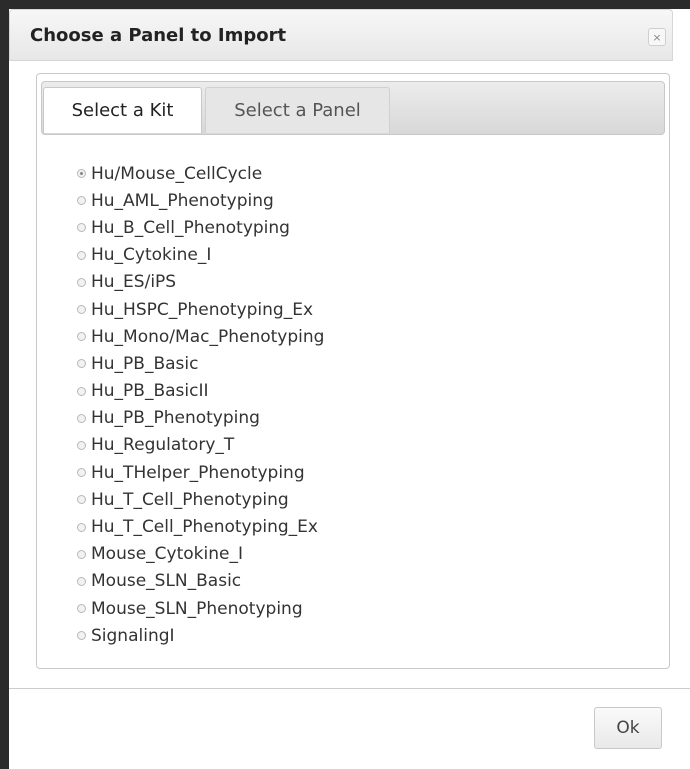  Describe the element at coordinates (158, 35) in the screenshot. I see `dialog-title: Choose a Panel to Import` at that location.